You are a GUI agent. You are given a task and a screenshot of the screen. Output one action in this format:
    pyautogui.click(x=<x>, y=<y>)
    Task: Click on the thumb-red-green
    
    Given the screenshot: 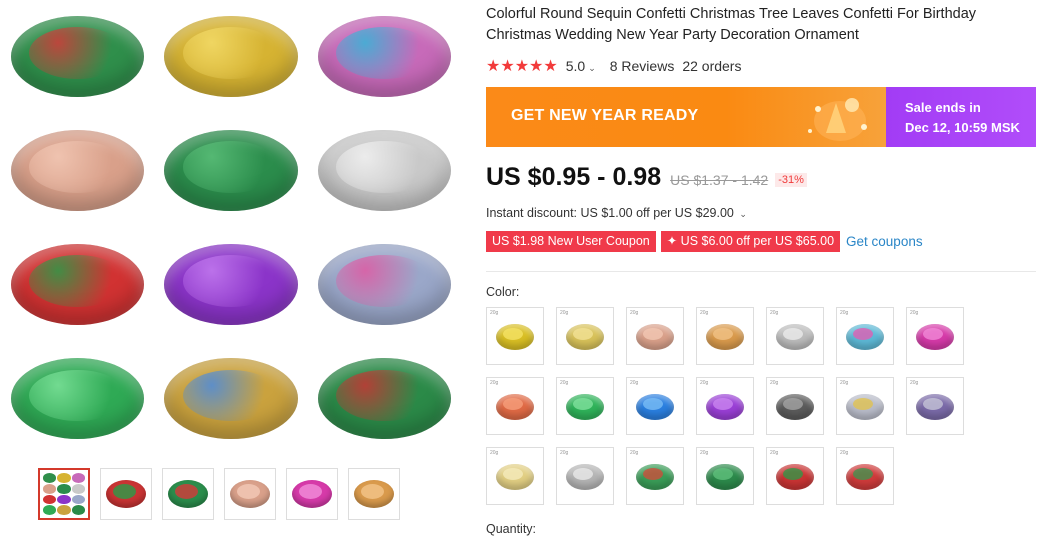 What is the action you would take?
    pyautogui.click(x=126, y=494)
    